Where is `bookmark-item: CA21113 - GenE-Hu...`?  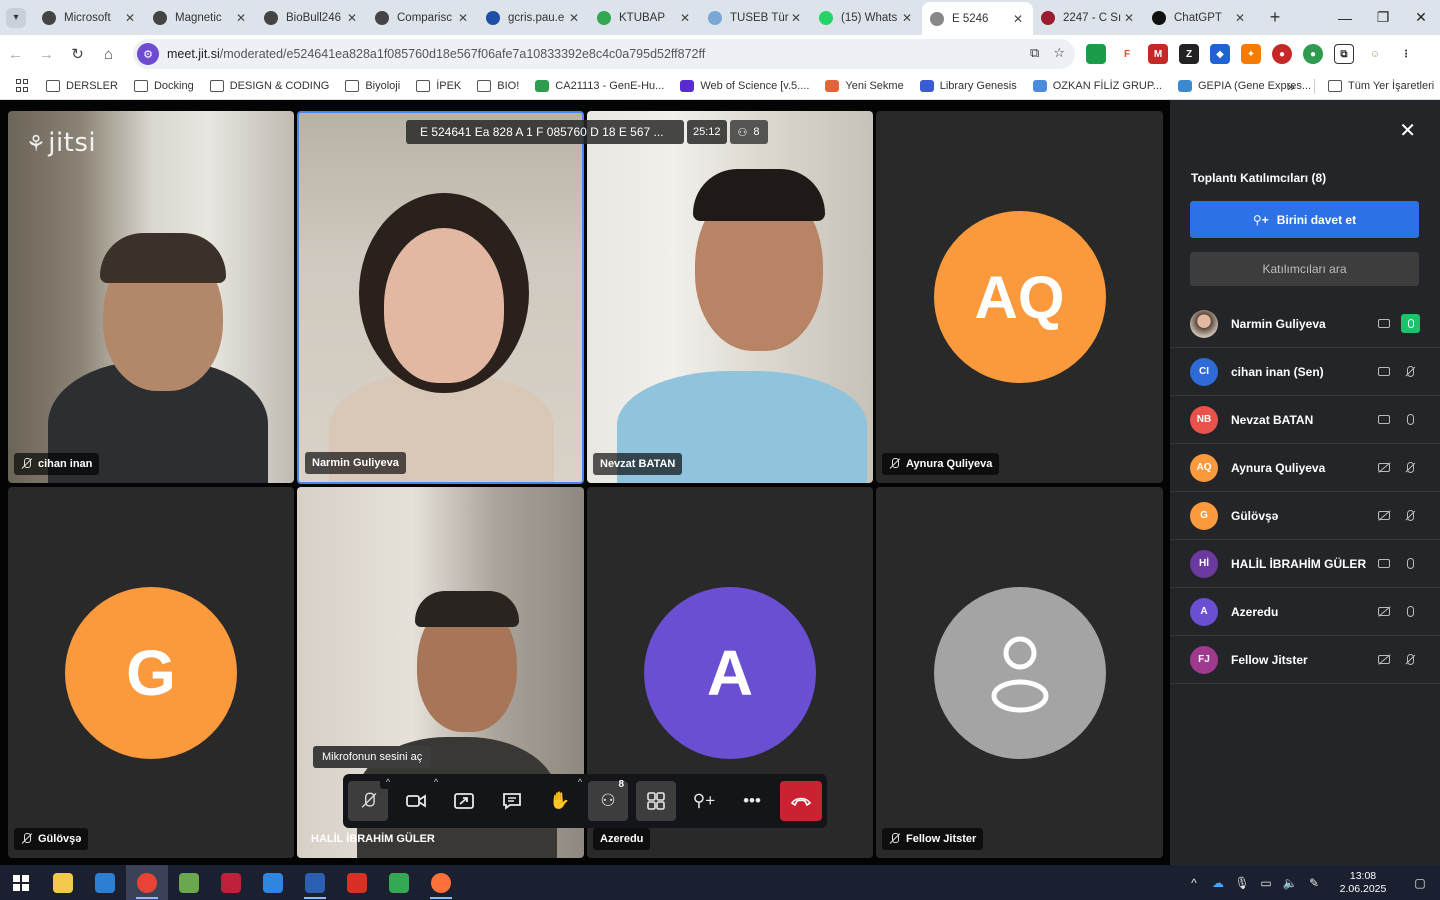 bookmark-item: CA21113 - GenE-Hu... is located at coordinates (599, 86).